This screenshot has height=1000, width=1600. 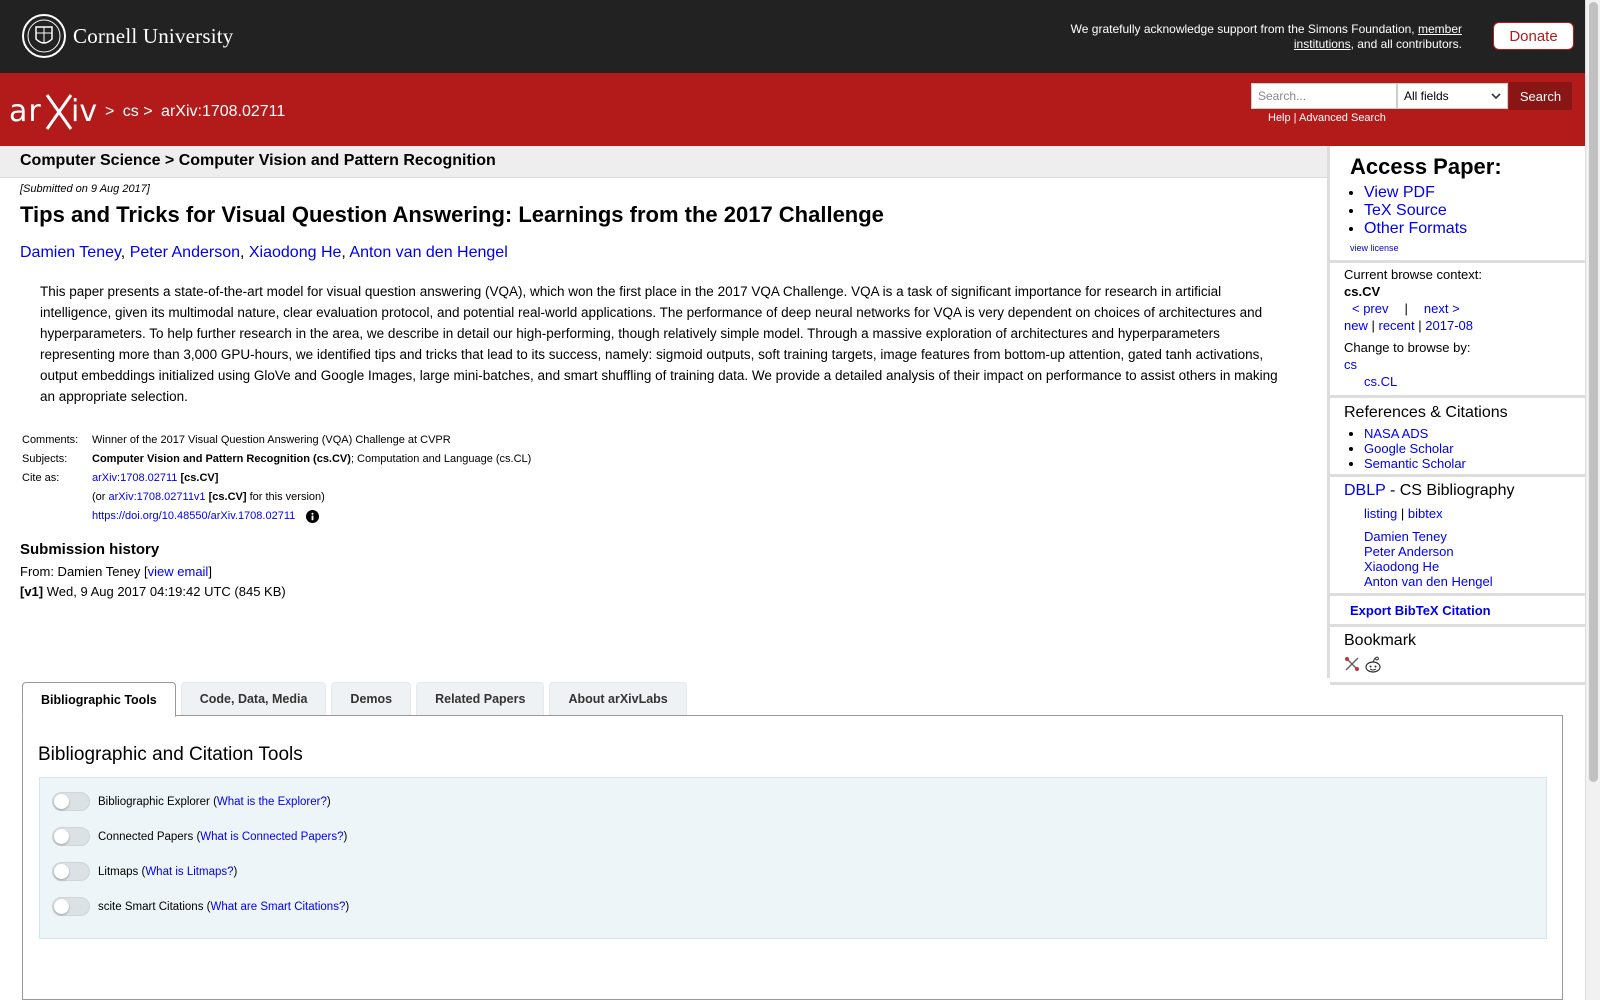 What do you see at coordinates (185, 252) in the screenshot?
I see `author-link: Peter Anderson` at bounding box center [185, 252].